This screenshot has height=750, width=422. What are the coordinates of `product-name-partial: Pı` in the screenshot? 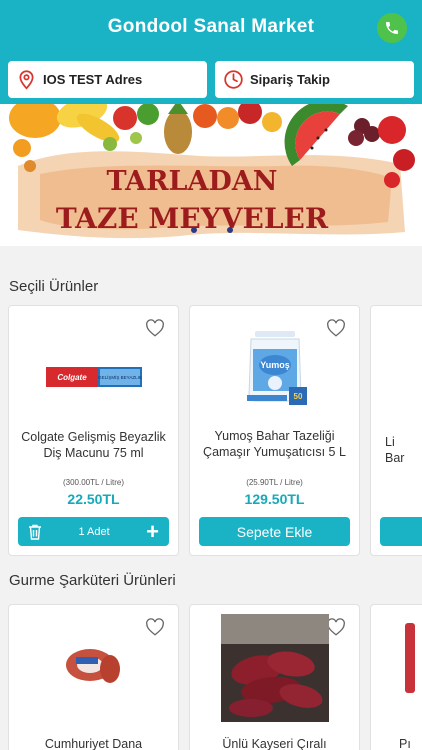 It's located at (405, 743).